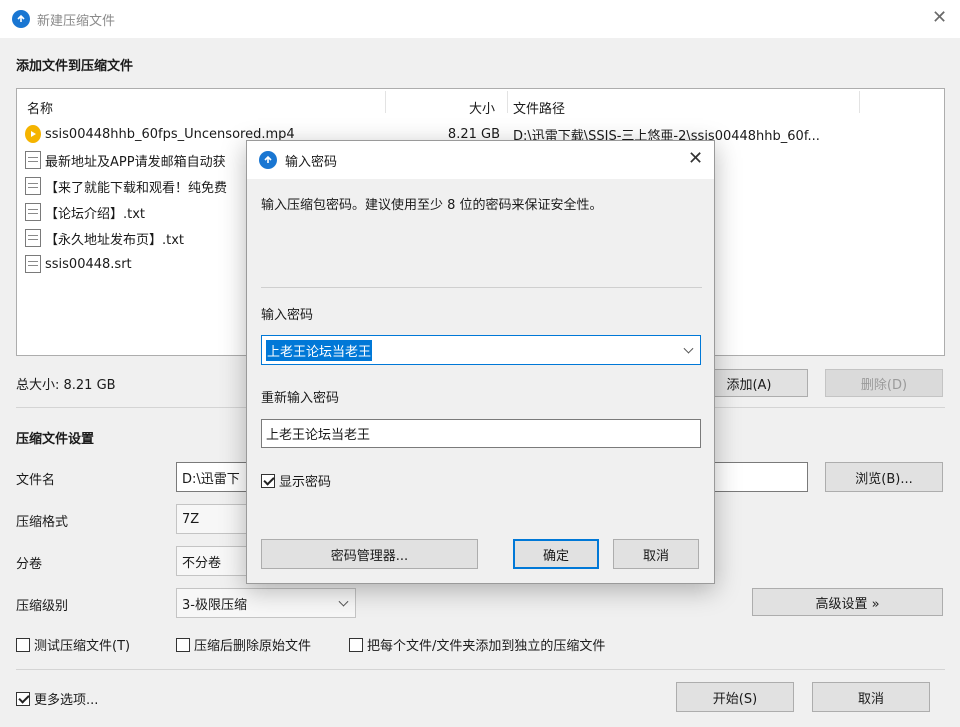 The image size is (960, 727). Describe the element at coordinates (305, 482) in the screenshot. I see `show-password-label: 显示密码` at that location.